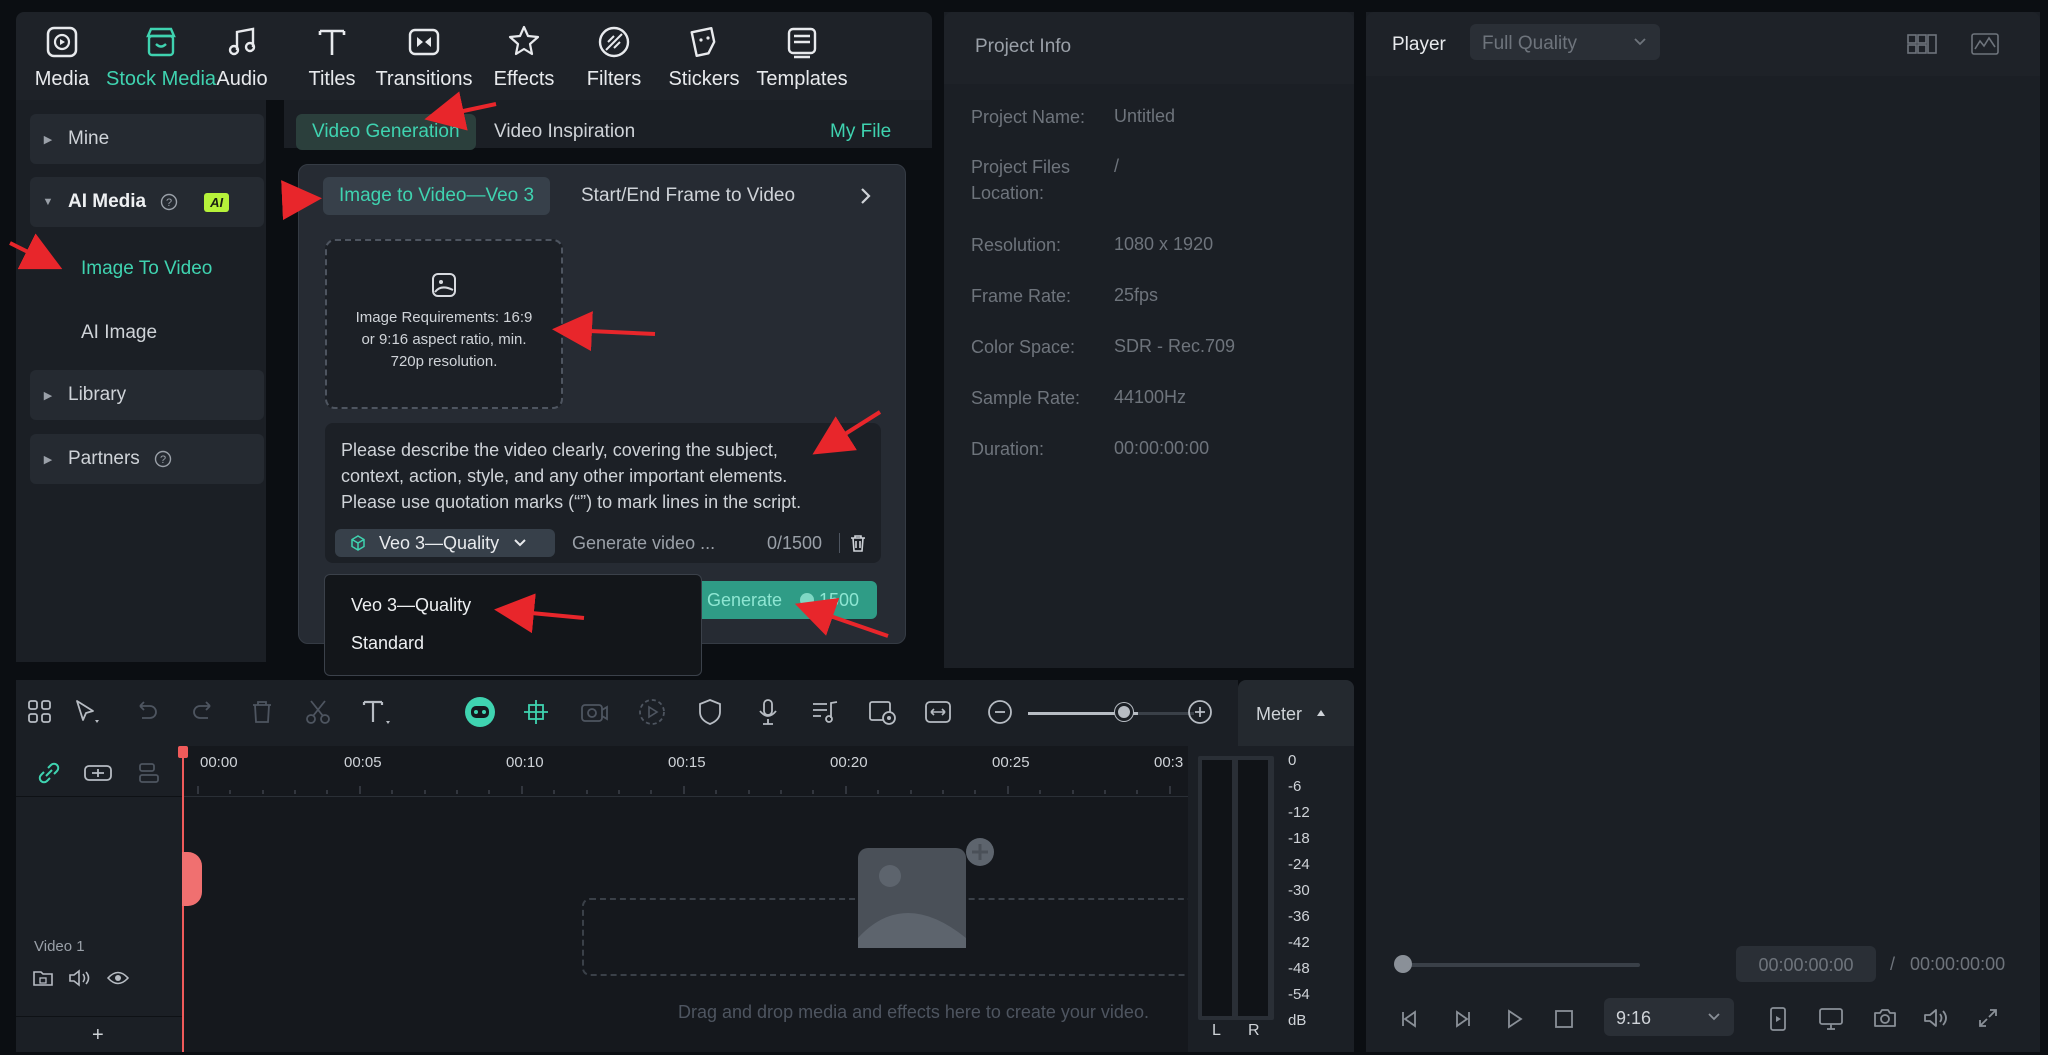 Image resolution: width=2048 pixels, height=1055 pixels. What do you see at coordinates (536, 712) in the screenshot?
I see `smart-cutout-icon` at bounding box center [536, 712].